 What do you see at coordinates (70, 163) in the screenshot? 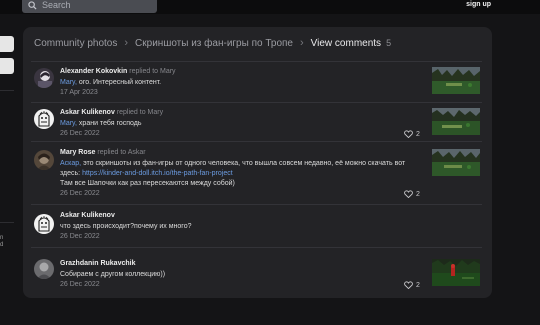
I see `mention-link: Аскар,` at bounding box center [70, 163].